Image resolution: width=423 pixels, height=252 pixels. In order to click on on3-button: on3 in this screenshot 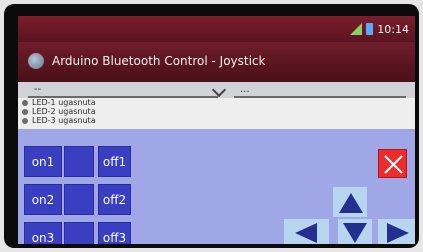, I will do `click(43, 233)`.